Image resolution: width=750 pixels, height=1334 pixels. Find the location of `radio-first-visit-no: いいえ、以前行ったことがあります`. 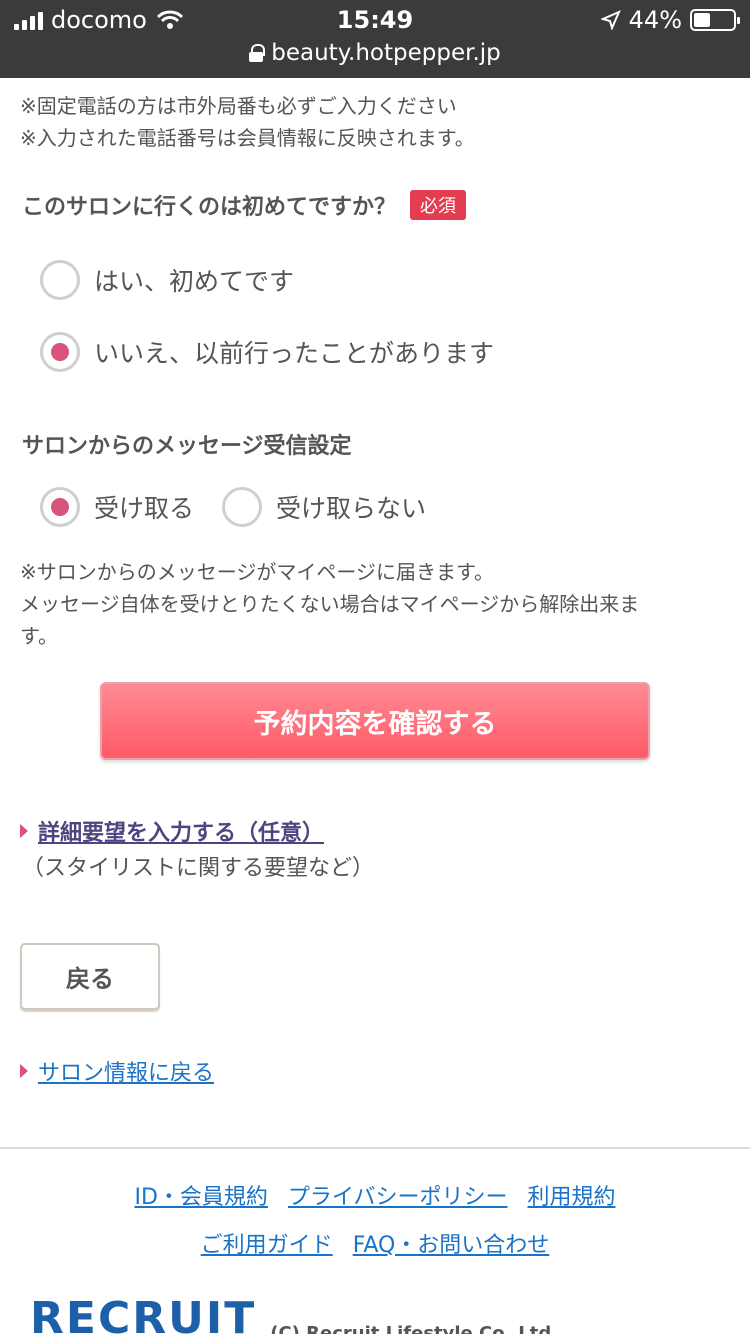

radio-first-visit-no: いいえ、以前行ったことがあります is located at coordinates (267, 352).